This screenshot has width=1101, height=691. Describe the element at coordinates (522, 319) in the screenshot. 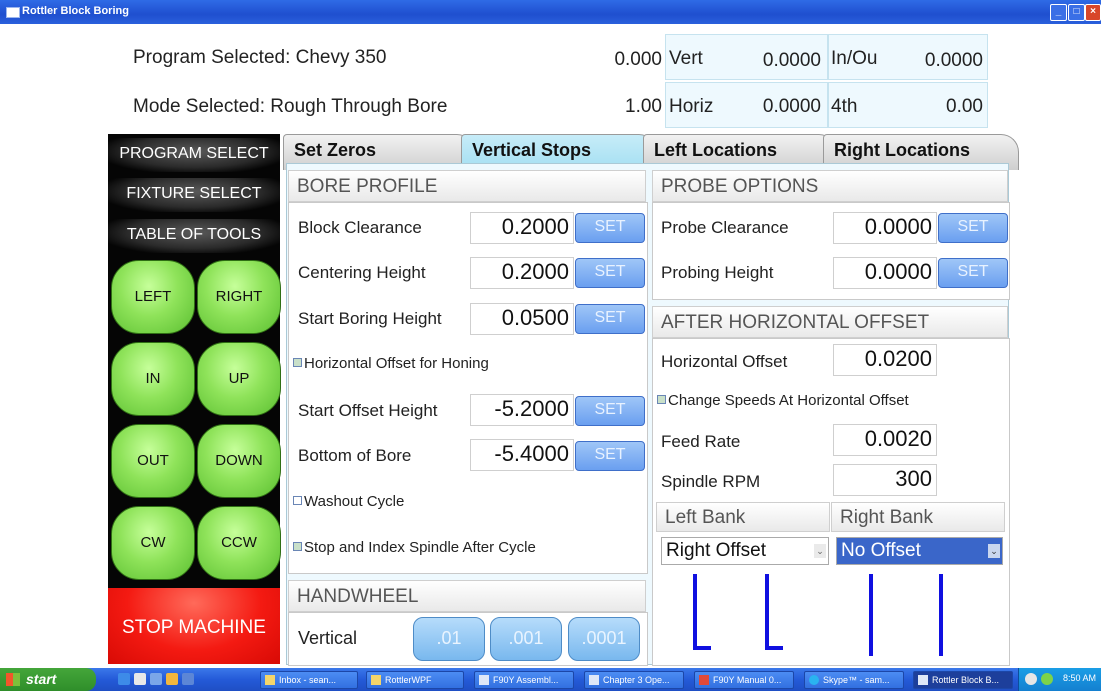

I see `start-boring-height-input: 0.0500` at that location.